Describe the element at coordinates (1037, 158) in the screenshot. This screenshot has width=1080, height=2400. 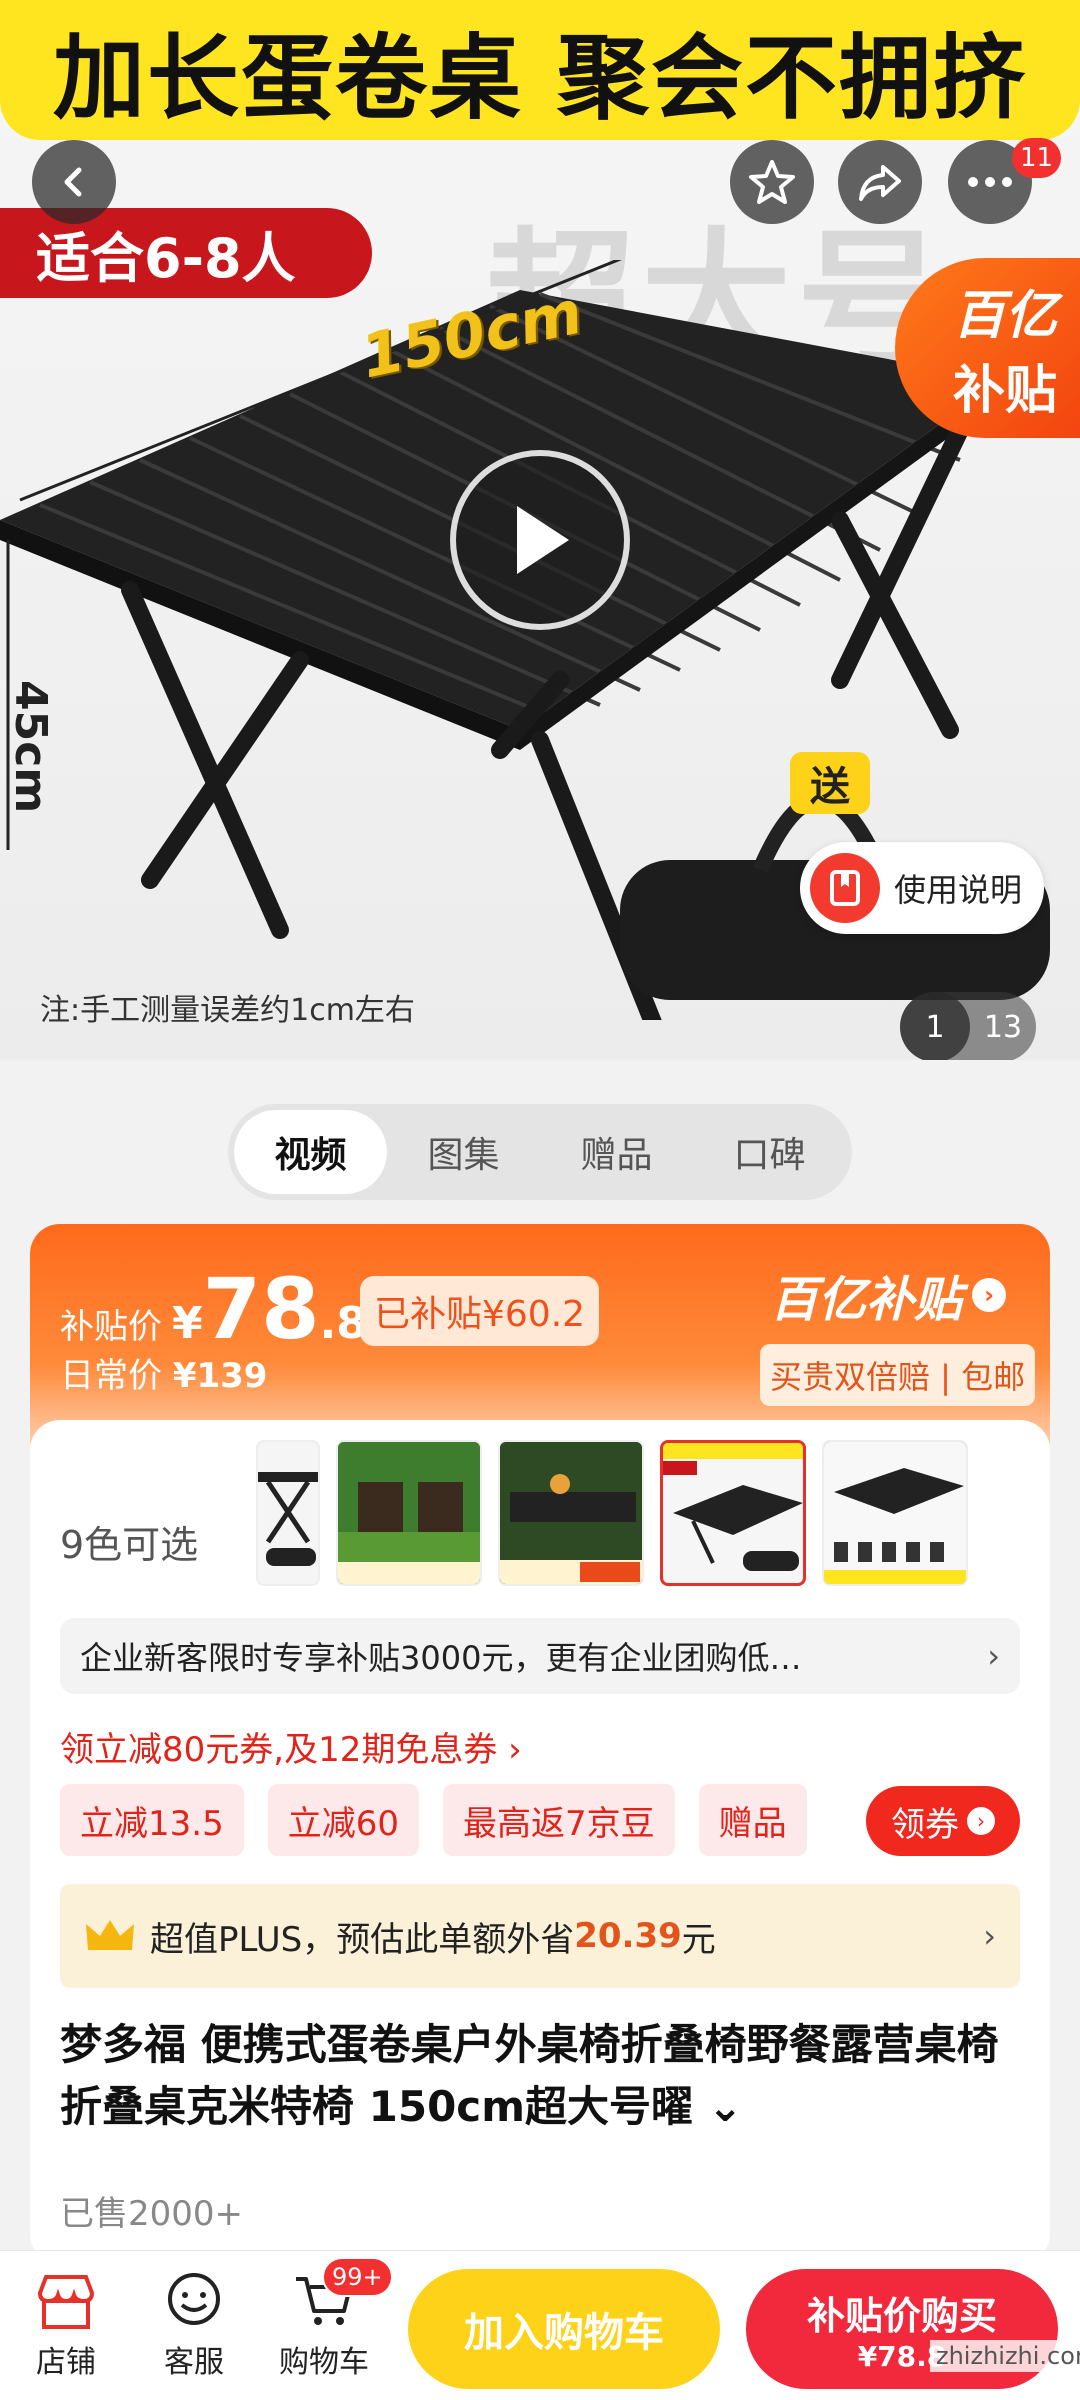
I see `message-badge: 11` at that location.